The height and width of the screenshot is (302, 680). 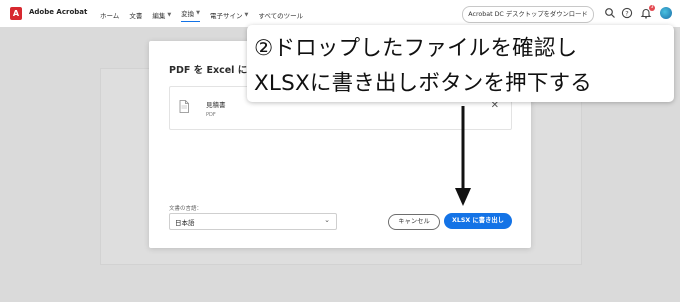 I want to click on nav-esign-label: 電子サイン, so click(x=226, y=16).